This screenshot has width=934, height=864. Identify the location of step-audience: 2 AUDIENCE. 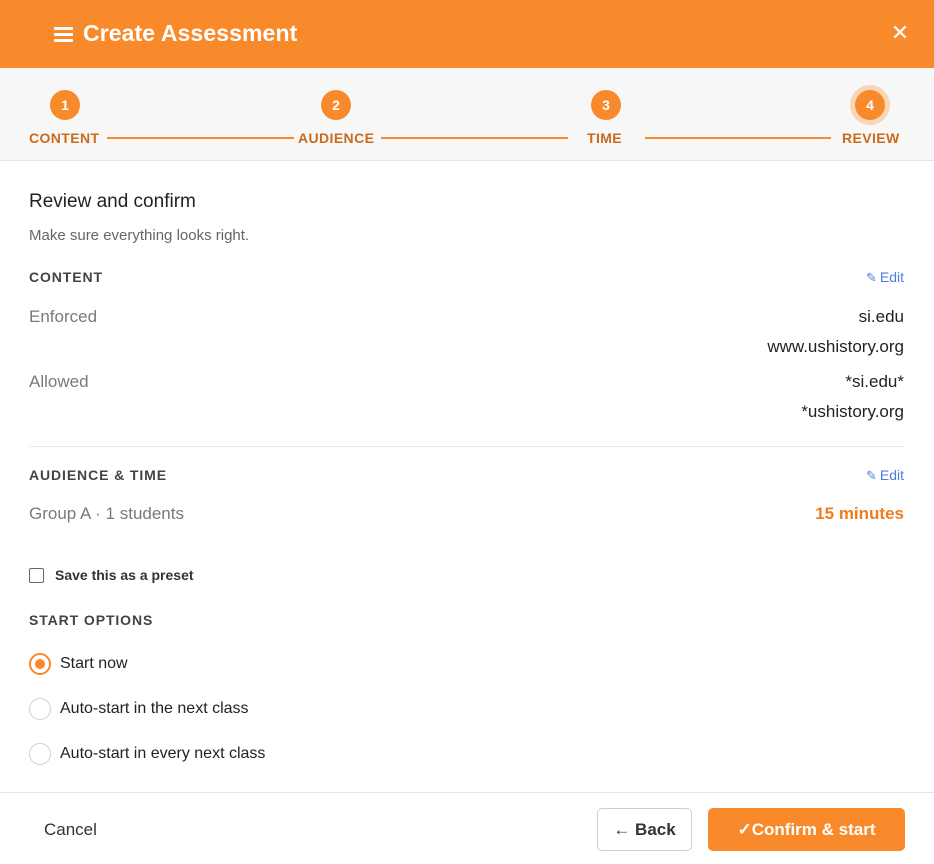
(340, 114).